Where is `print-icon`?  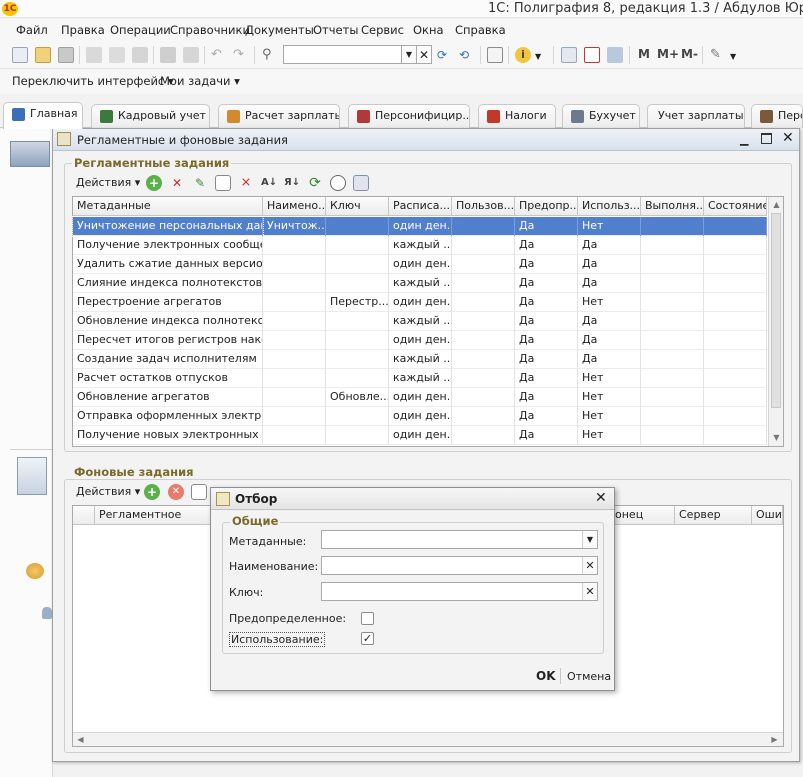 print-icon is located at coordinates (168, 55).